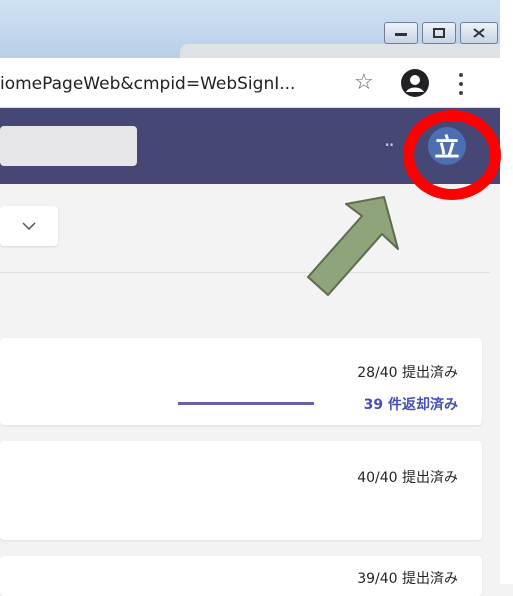  I want to click on window-controls, so click(441, 33).